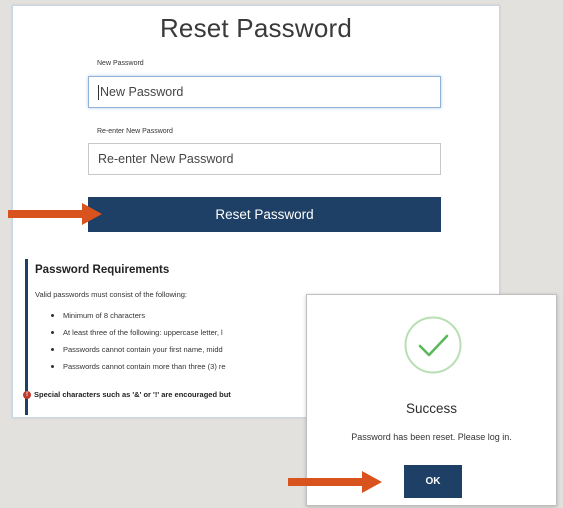 This screenshot has width=563, height=508. Describe the element at coordinates (433, 345) in the screenshot. I see `checkmark-circle-icon` at that location.